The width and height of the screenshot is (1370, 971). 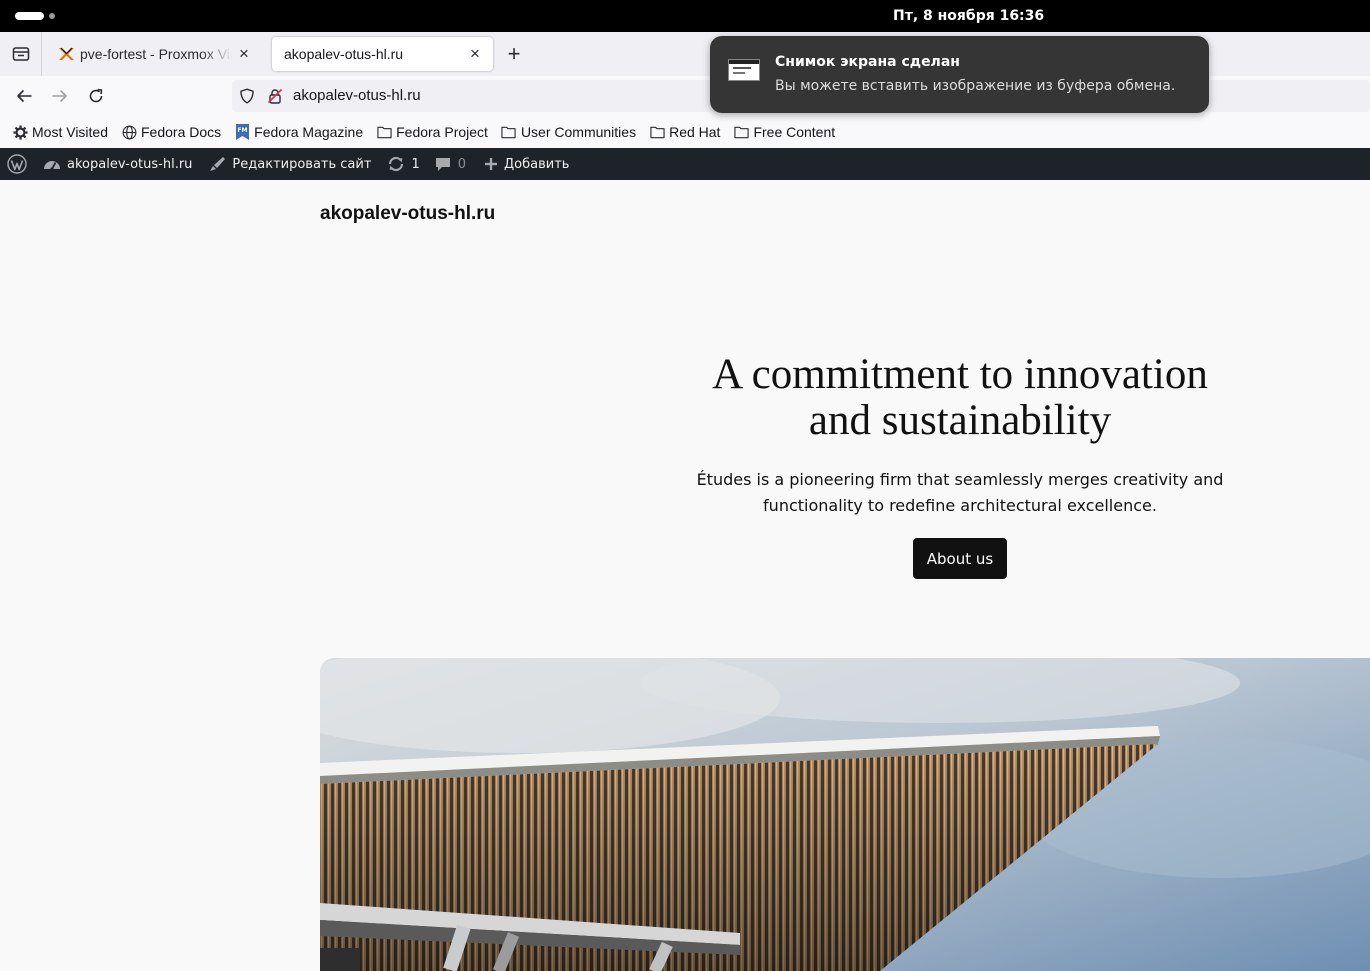 I want to click on screenshot-thumbnail-icon, so click(x=744, y=70).